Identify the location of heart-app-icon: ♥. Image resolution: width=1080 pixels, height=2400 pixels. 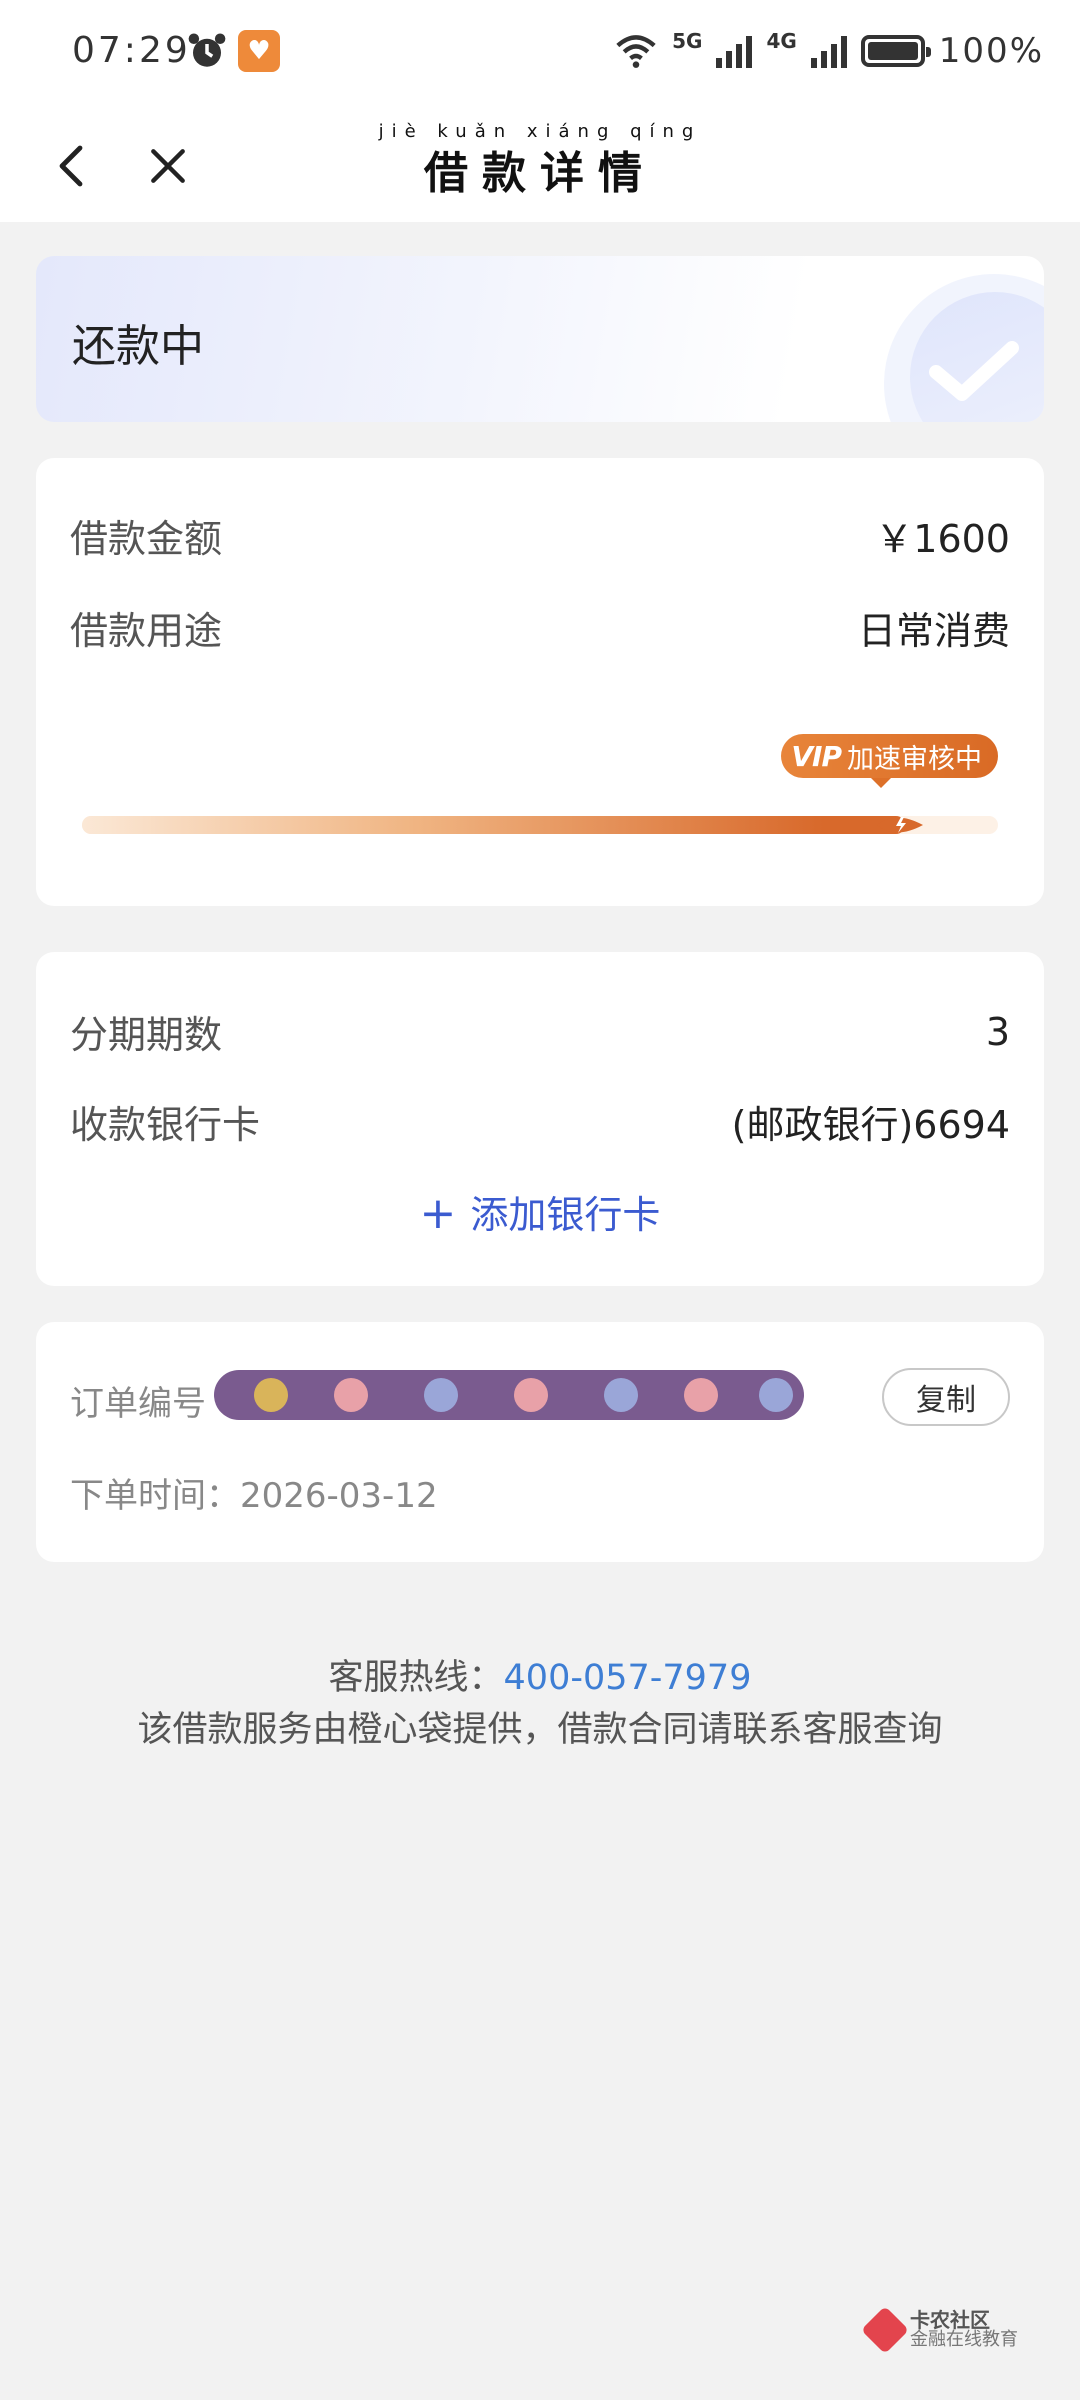
(259, 51).